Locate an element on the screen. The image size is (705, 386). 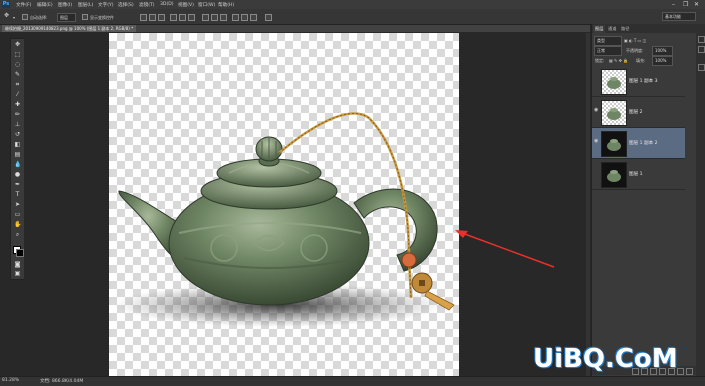
menu-view: 视图(V) is located at coordinates (186, 5).